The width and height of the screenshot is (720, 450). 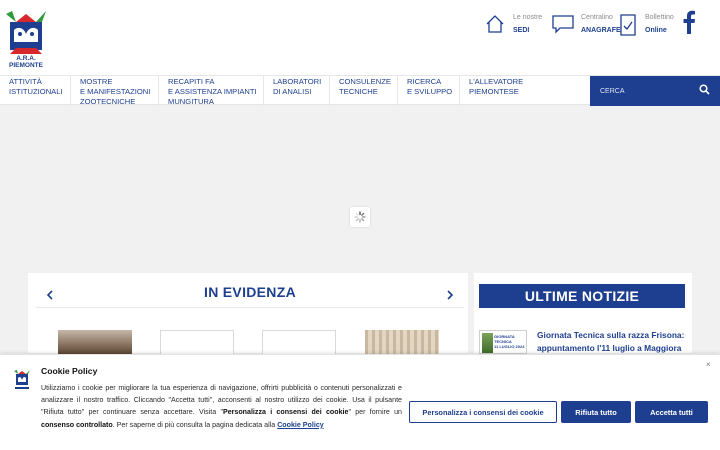 I want to click on nav-item-label: ATTIVITÀ, so click(x=25, y=81).